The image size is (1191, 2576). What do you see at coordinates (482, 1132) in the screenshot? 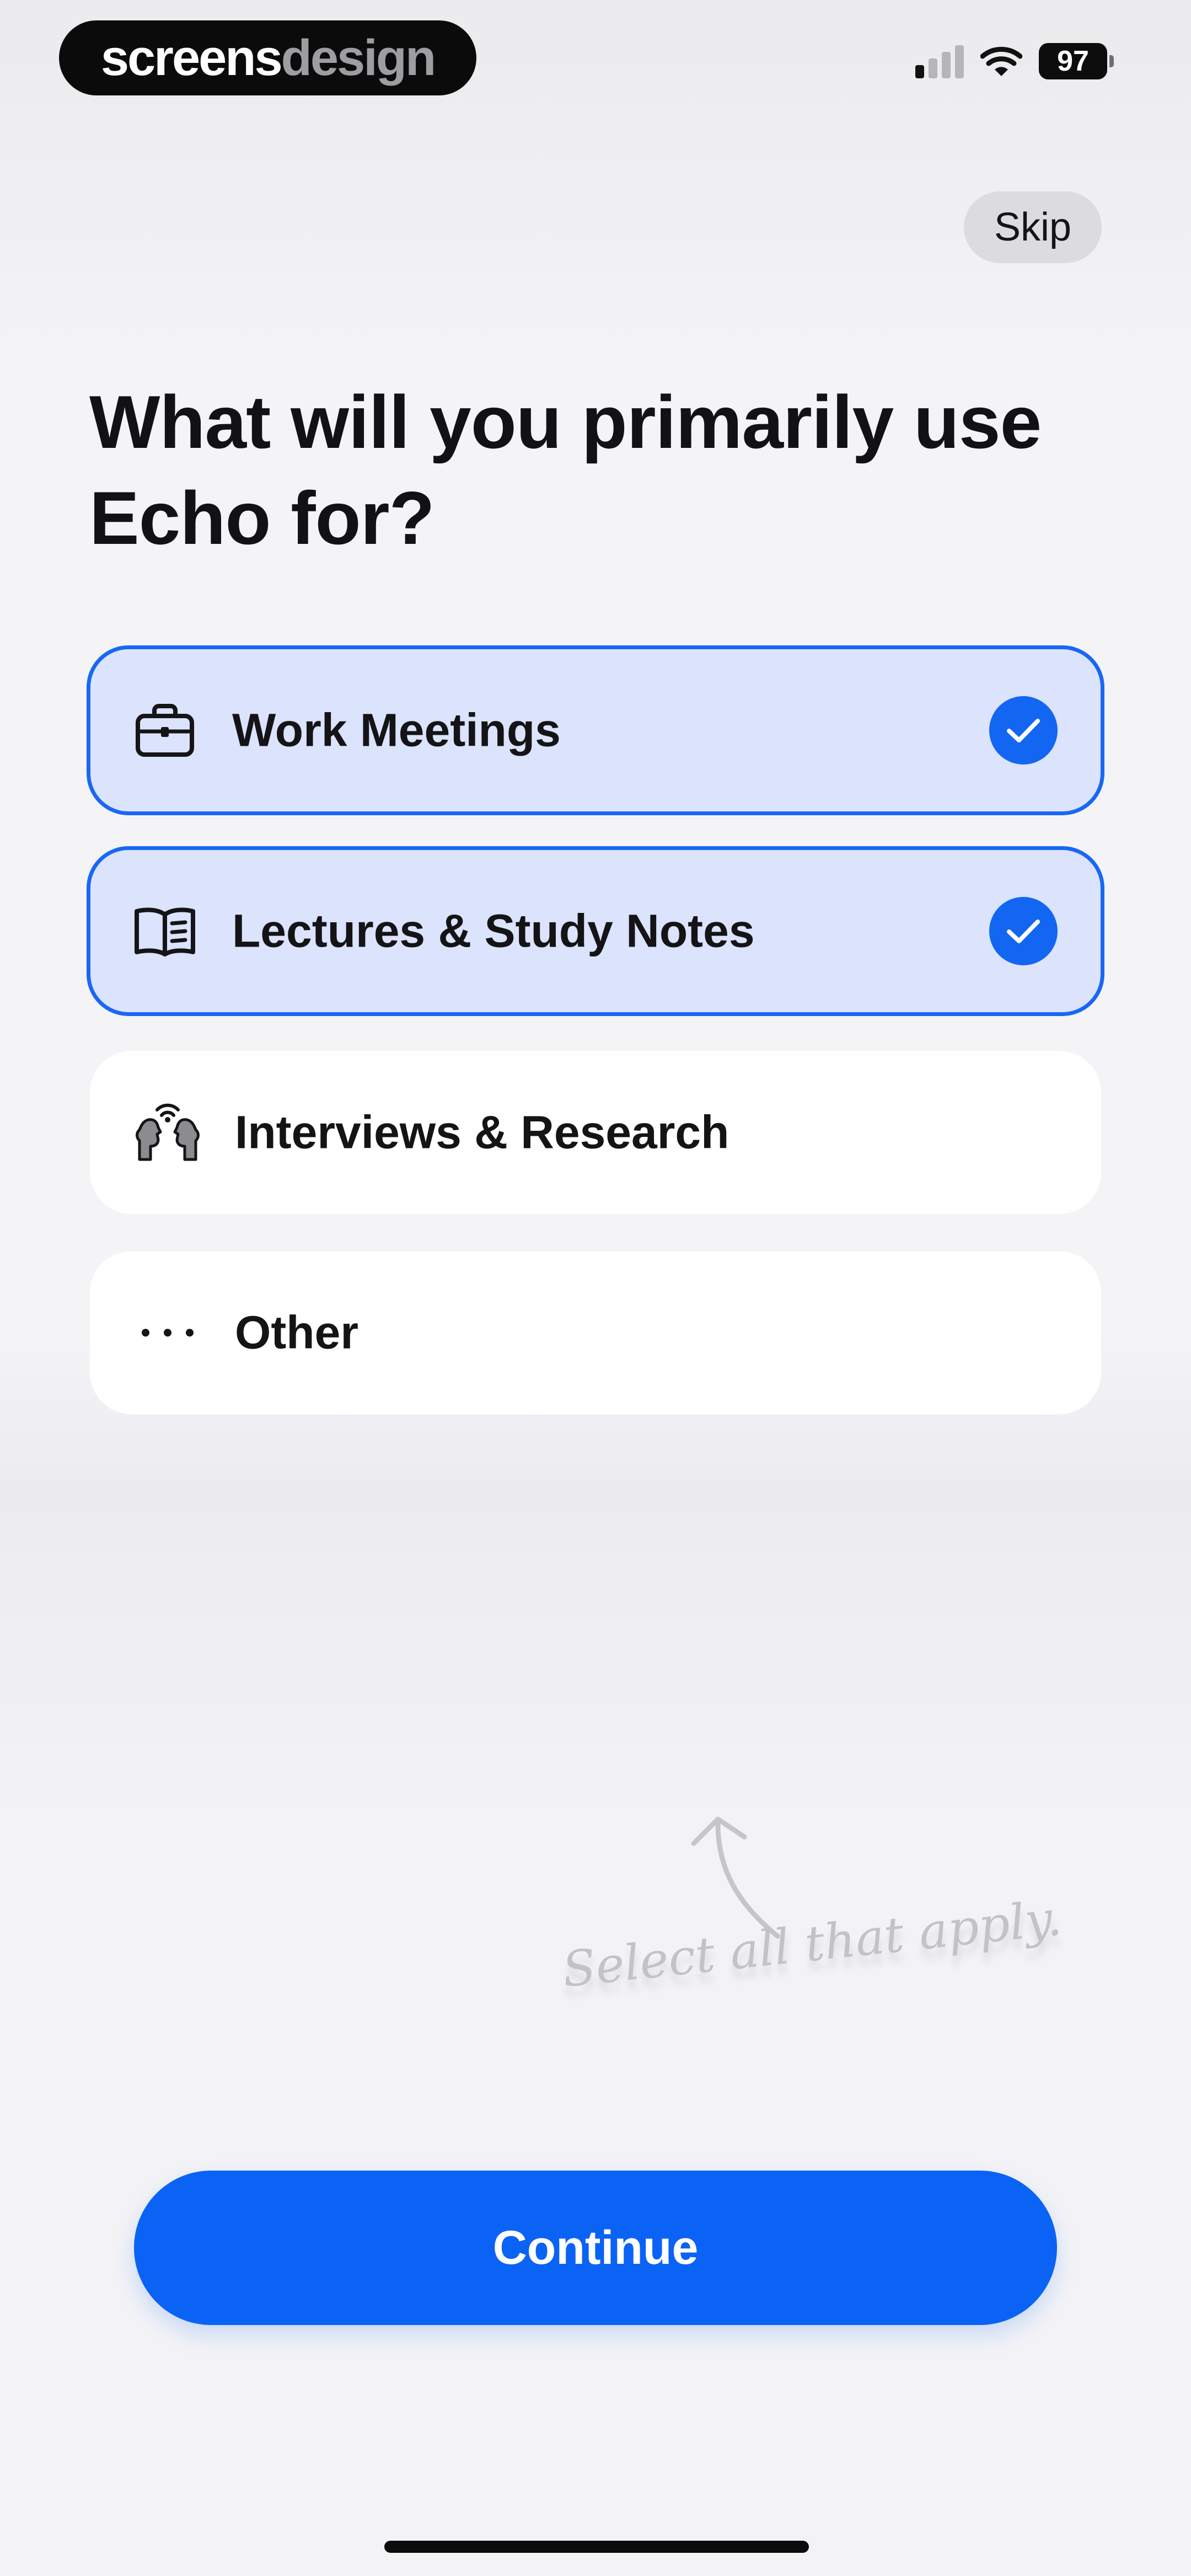
I see `option-label: Interviews & Research` at bounding box center [482, 1132].